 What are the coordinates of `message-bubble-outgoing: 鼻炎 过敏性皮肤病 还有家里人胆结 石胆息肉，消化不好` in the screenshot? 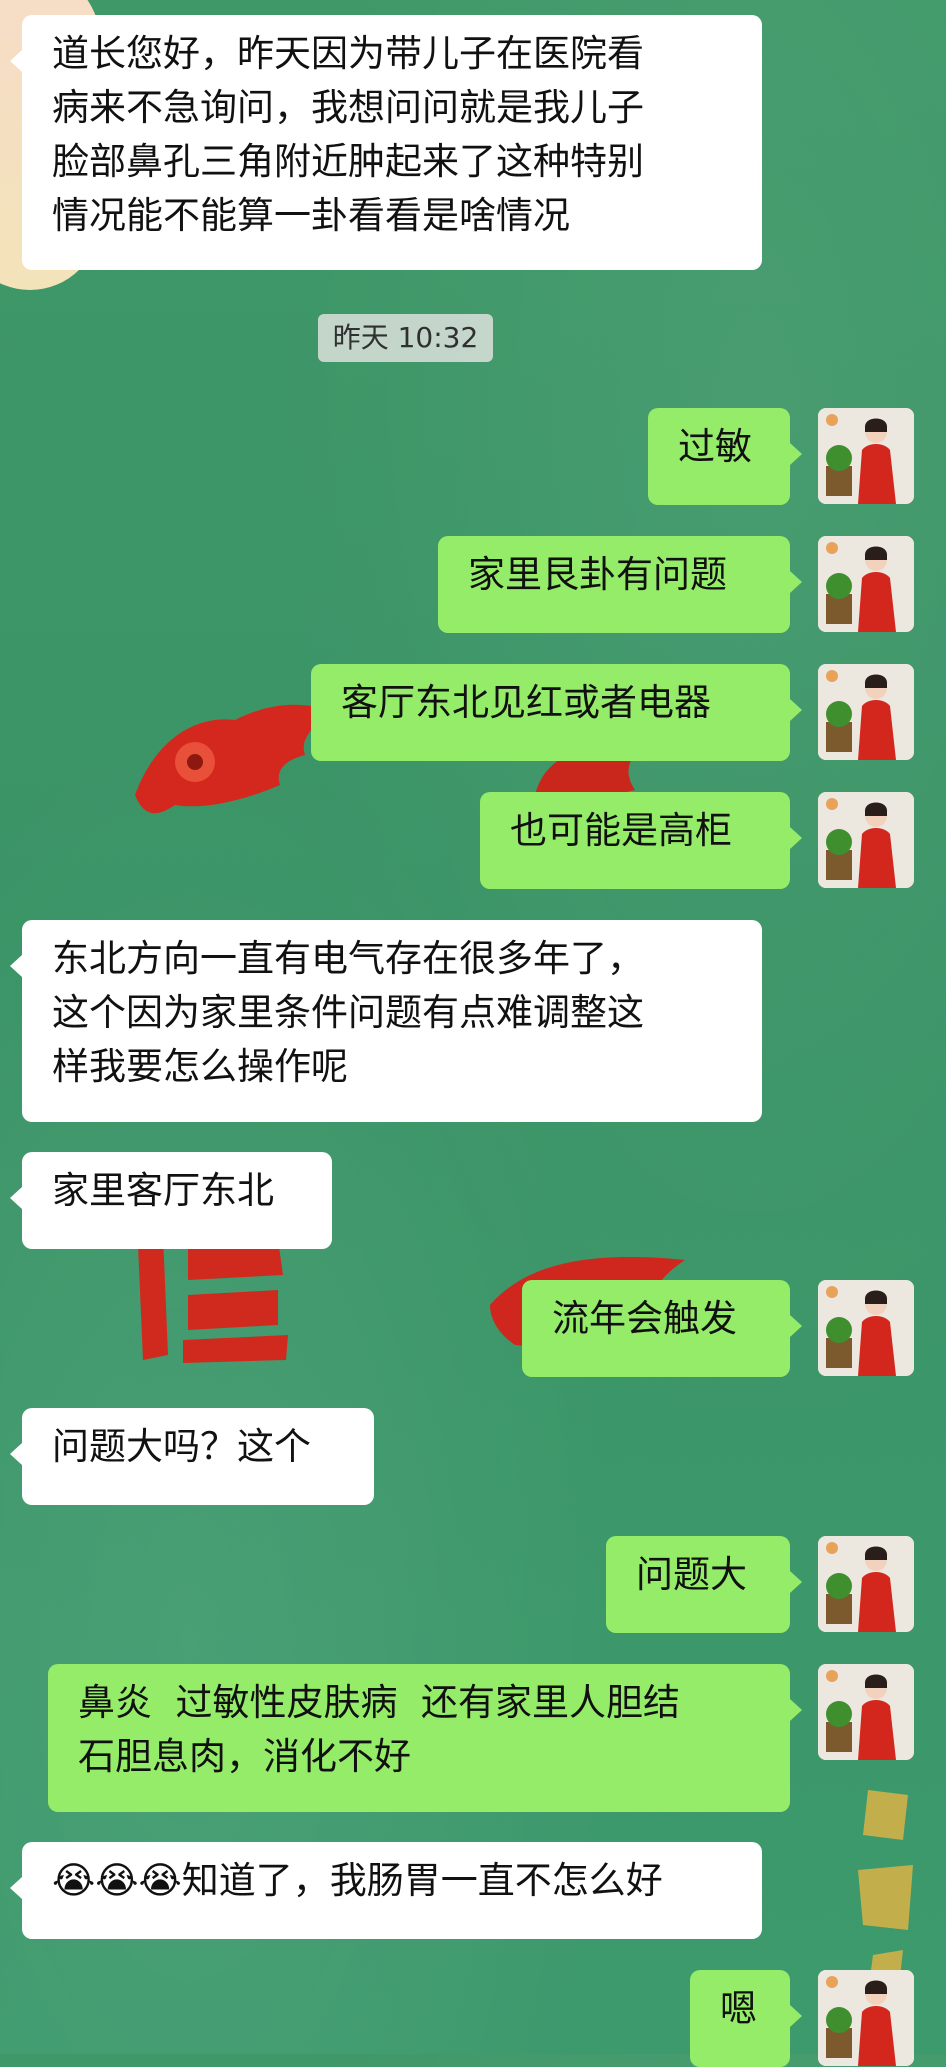 It's located at (425, 1738).